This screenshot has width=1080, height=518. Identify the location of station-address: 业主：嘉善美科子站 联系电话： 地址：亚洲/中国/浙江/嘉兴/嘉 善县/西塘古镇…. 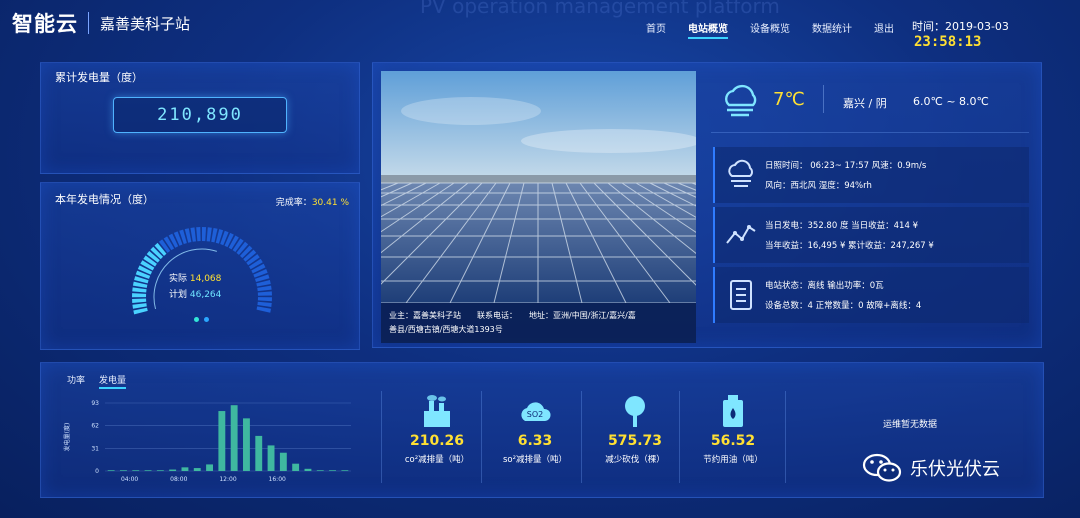
(538, 323).